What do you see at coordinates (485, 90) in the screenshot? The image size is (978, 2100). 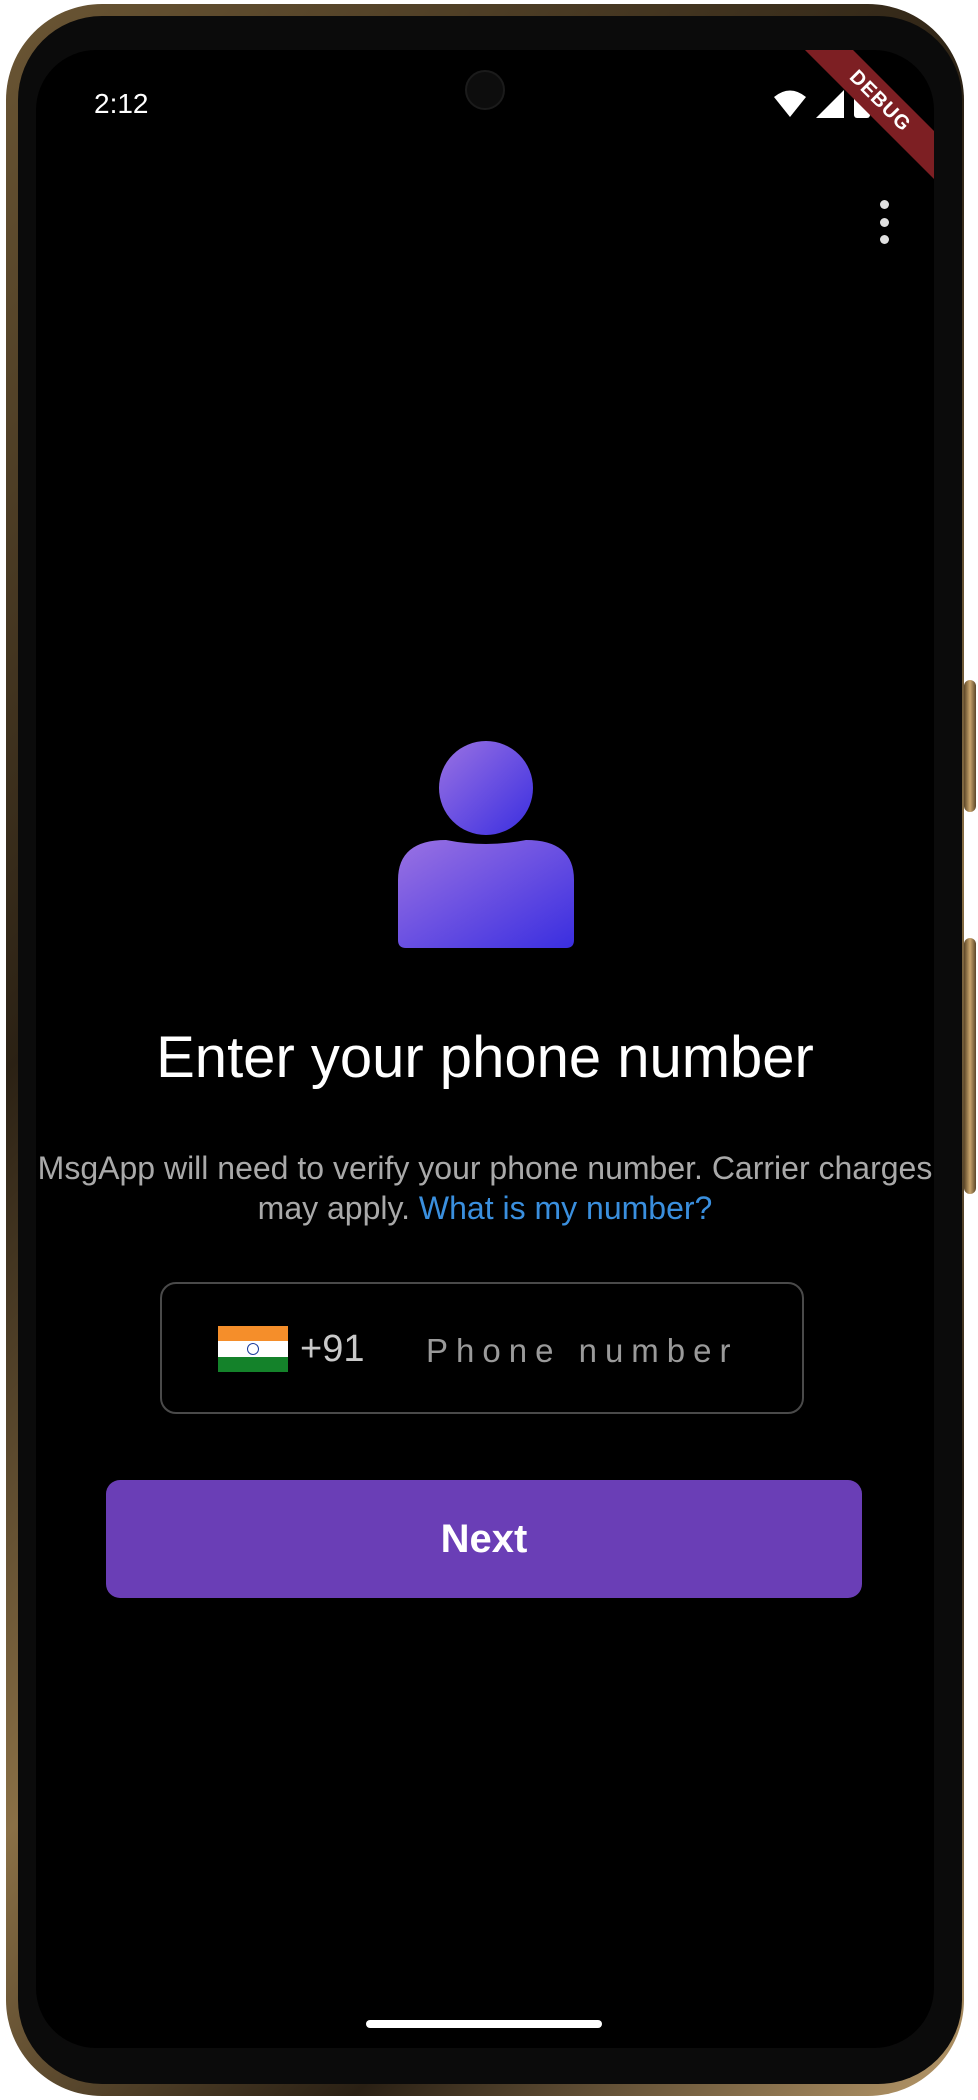 I see `front-camera` at bounding box center [485, 90].